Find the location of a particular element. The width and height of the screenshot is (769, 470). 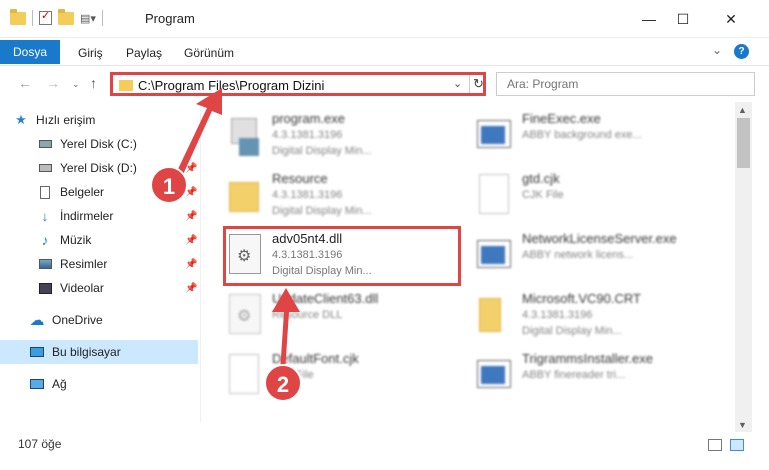

annotation-arrows is located at coordinates (235, 230).